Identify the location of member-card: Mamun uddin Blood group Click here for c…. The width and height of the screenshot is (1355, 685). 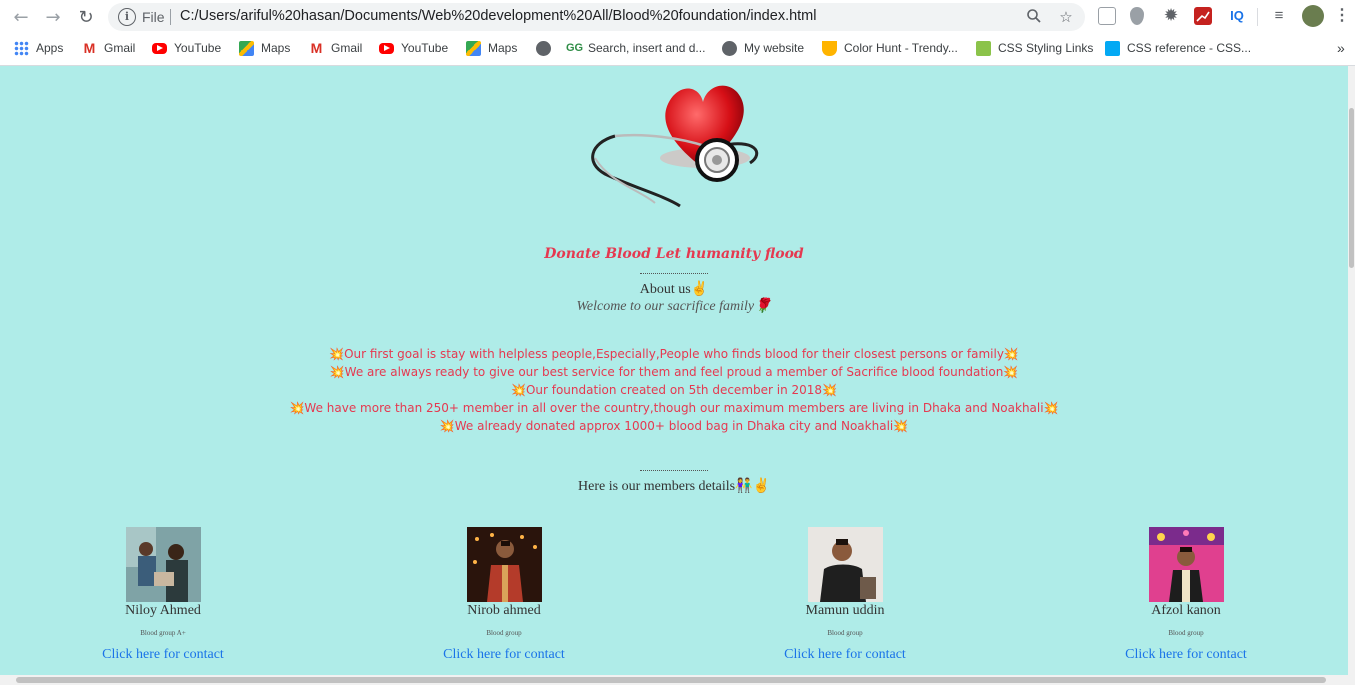
(845, 595).